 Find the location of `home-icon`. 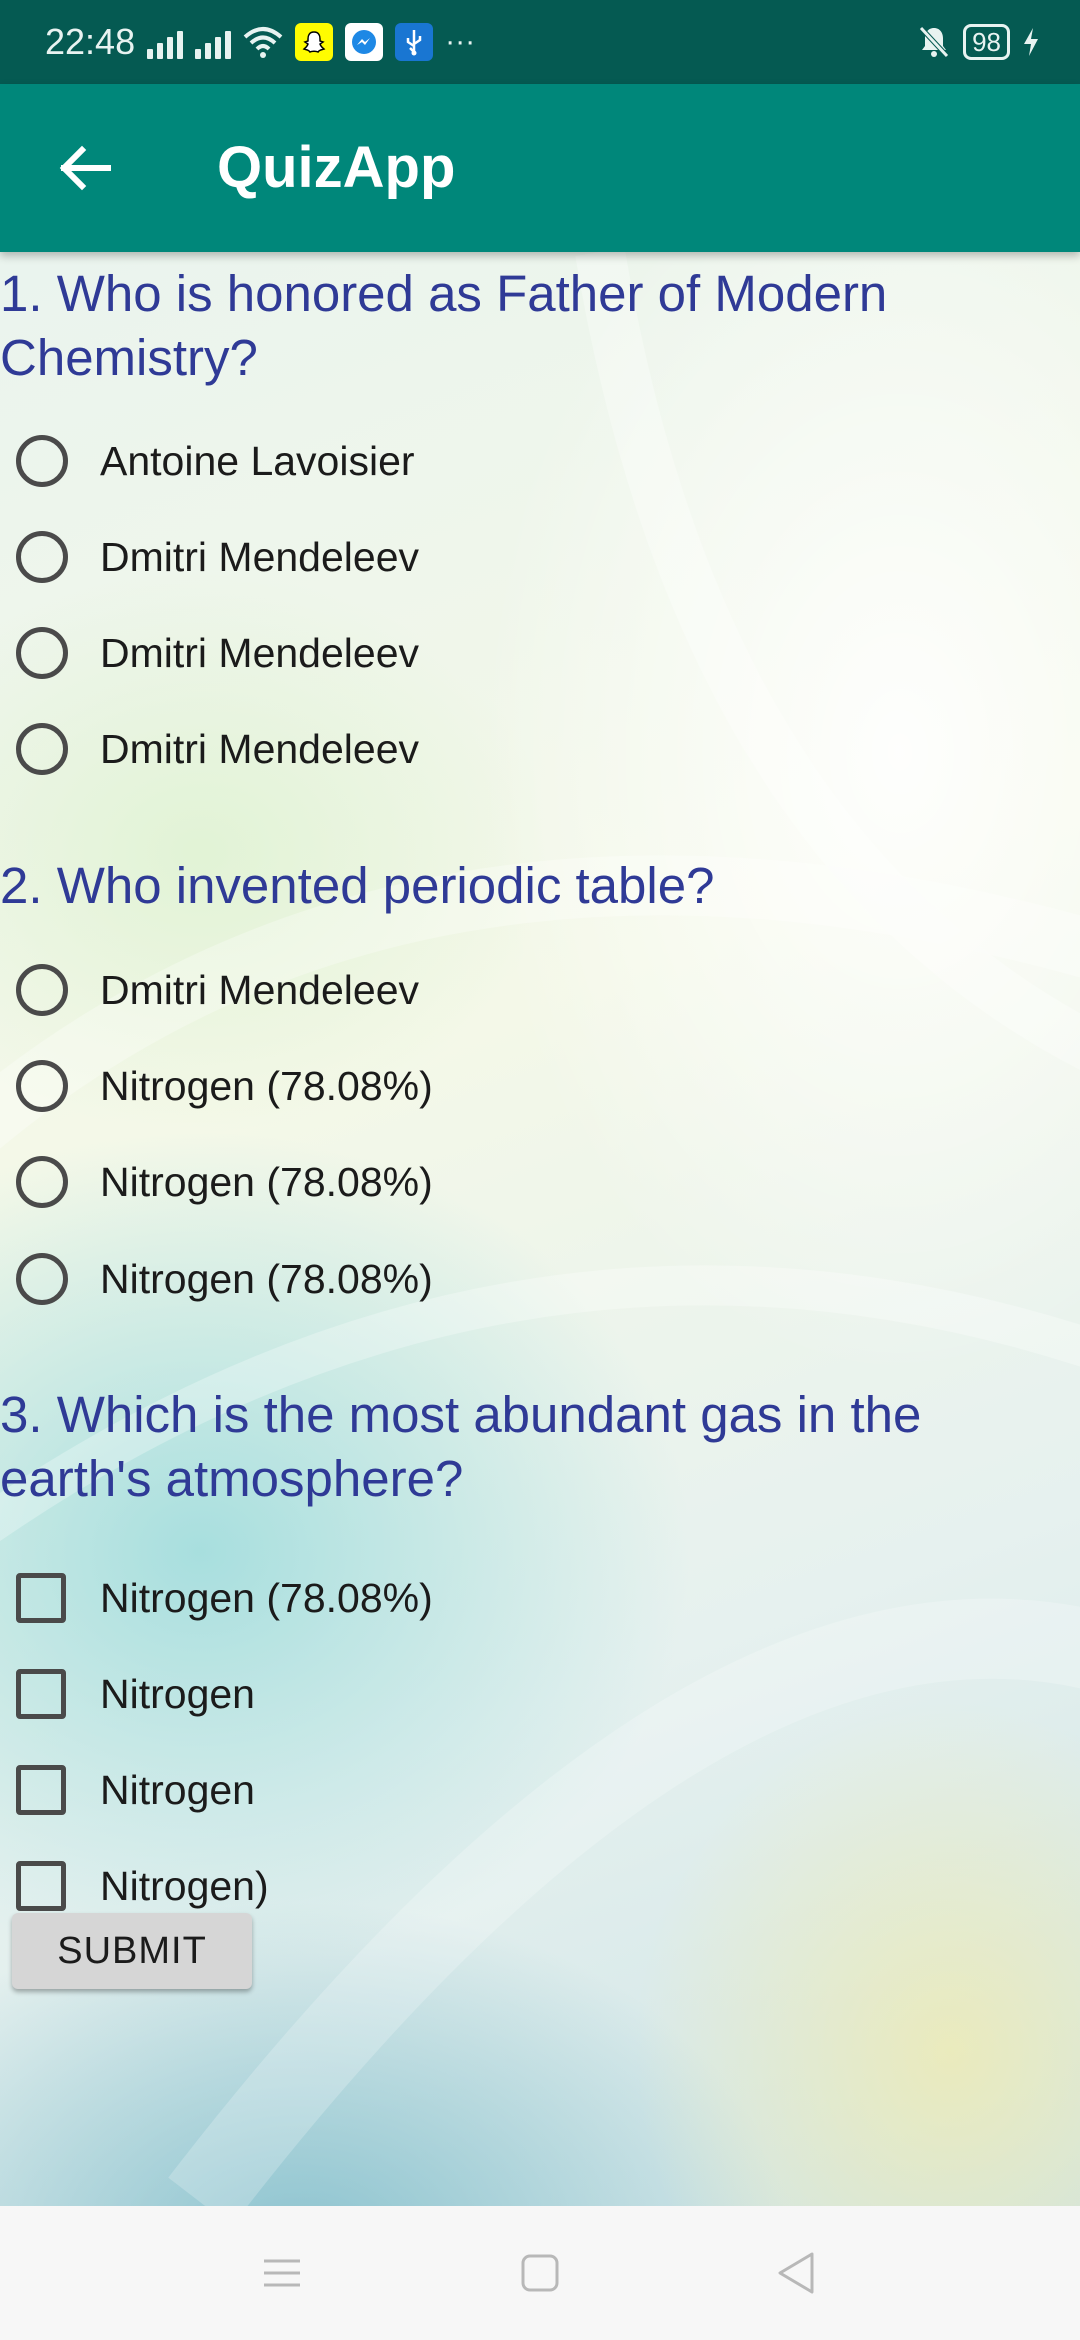

home-icon is located at coordinates (540, 2273).